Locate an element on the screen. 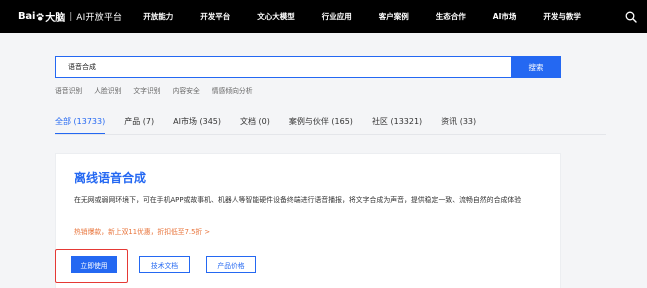 The image size is (647, 288). hot-tag-ocr: 文字识别 is located at coordinates (146, 90).